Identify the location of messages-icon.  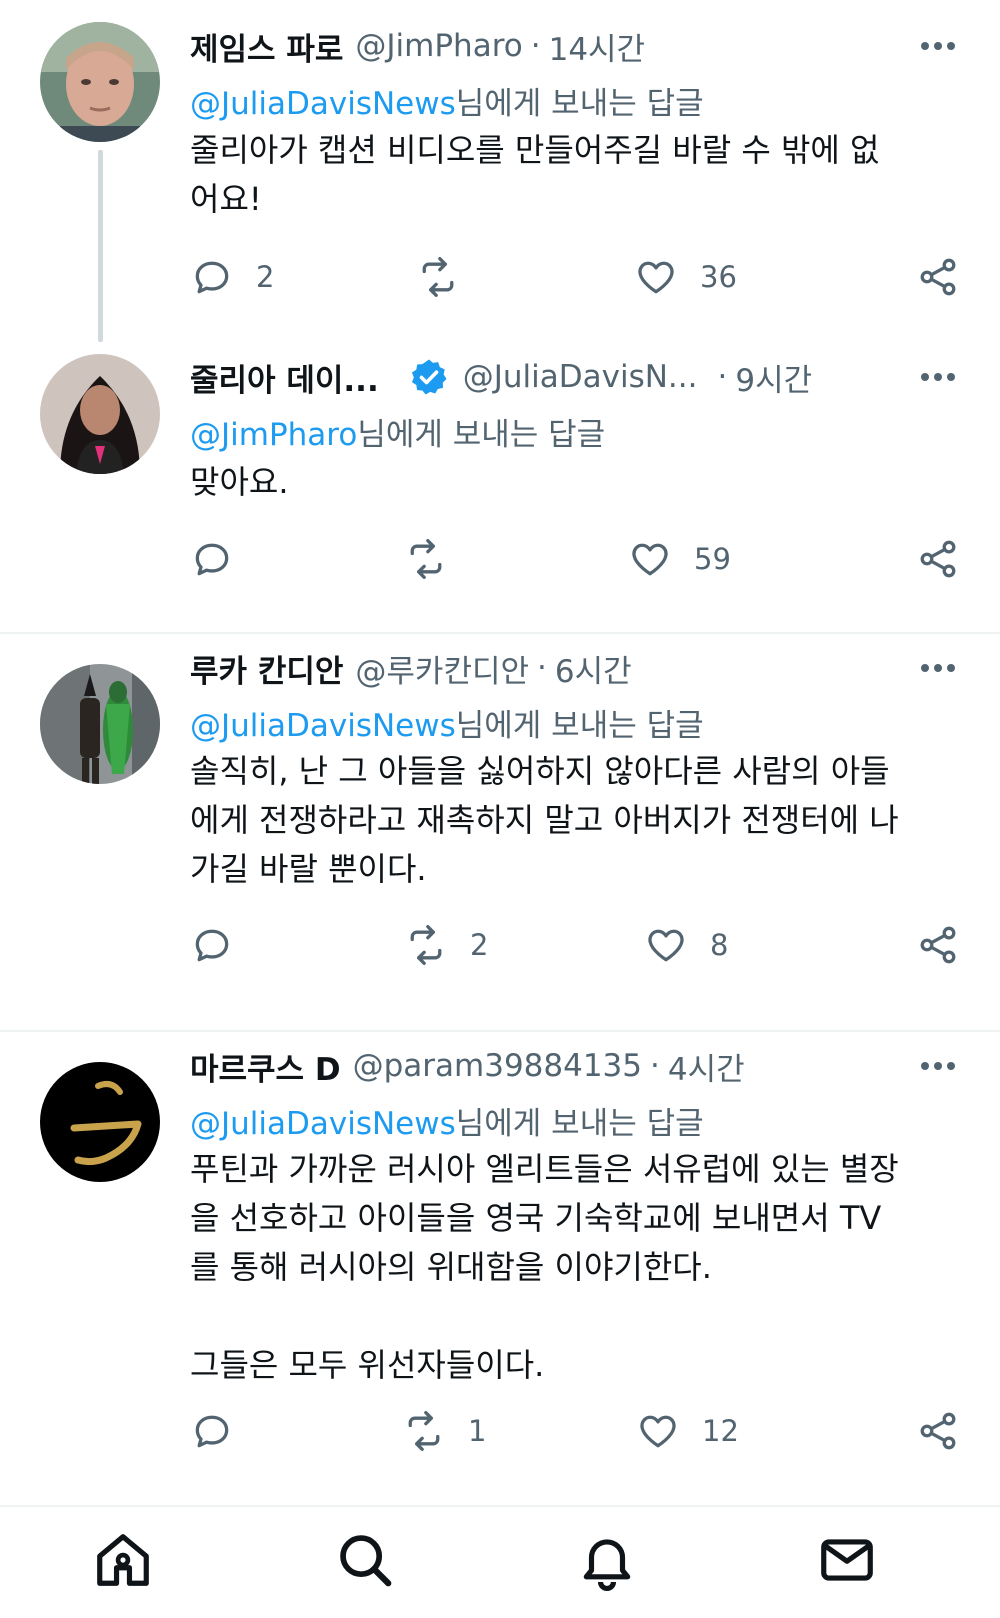
(847, 1560).